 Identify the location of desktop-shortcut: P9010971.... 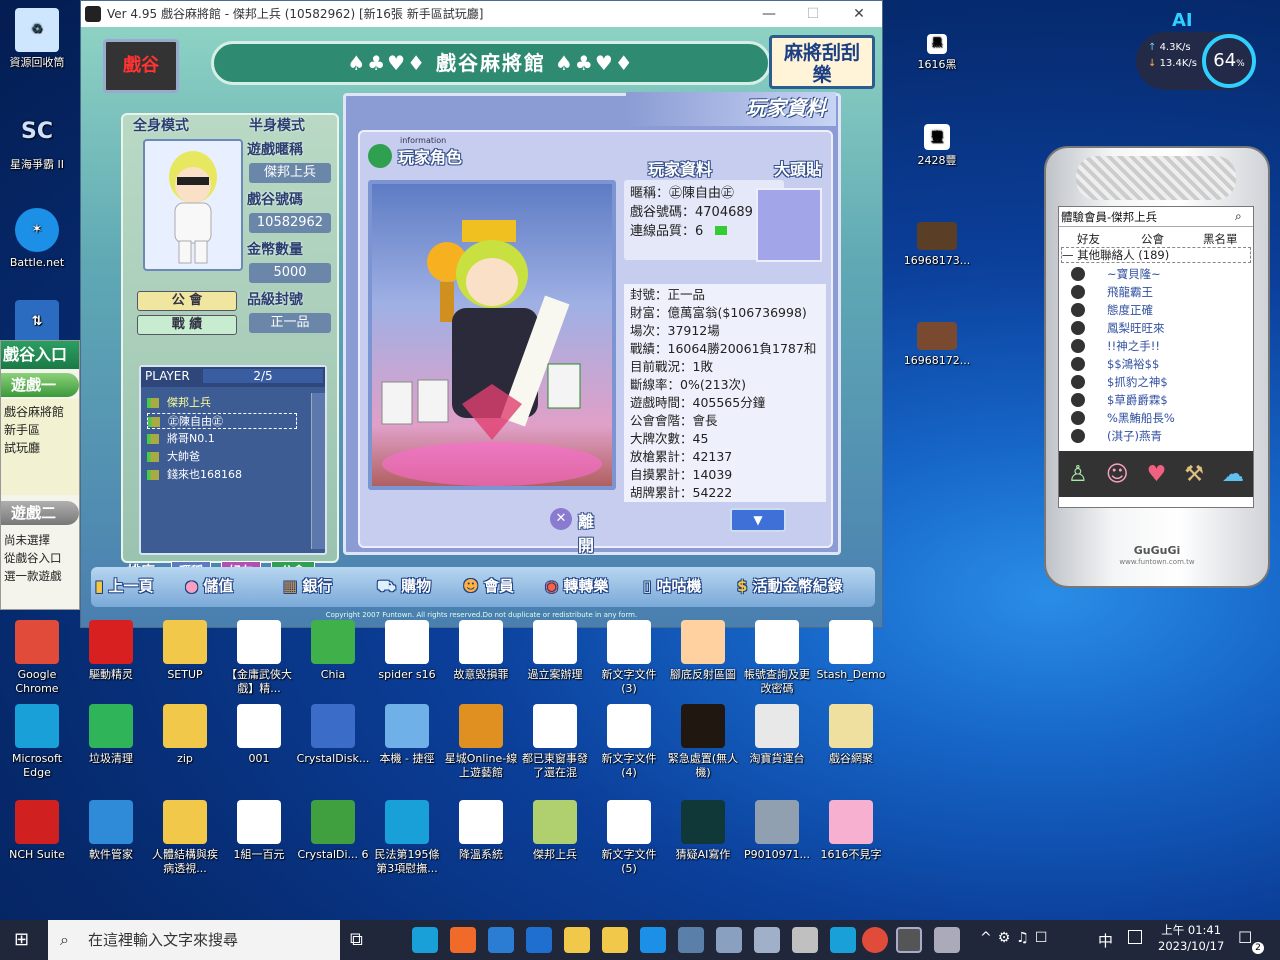
(777, 831).